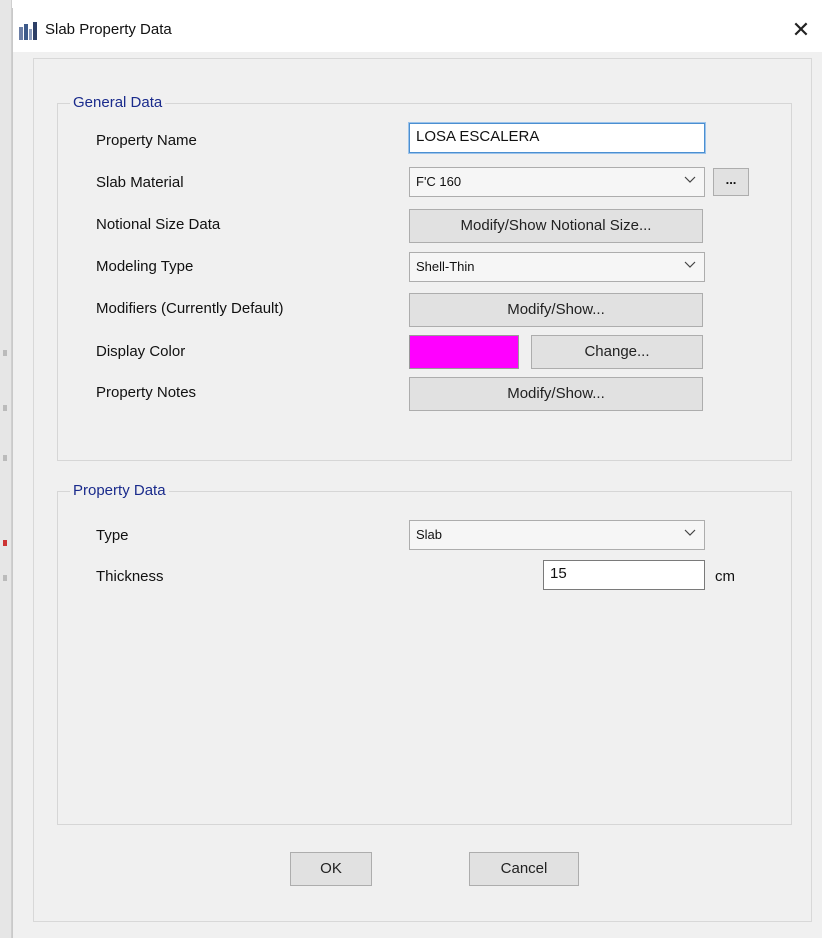  I want to click on close-icon: ✕, so click(801, 29).